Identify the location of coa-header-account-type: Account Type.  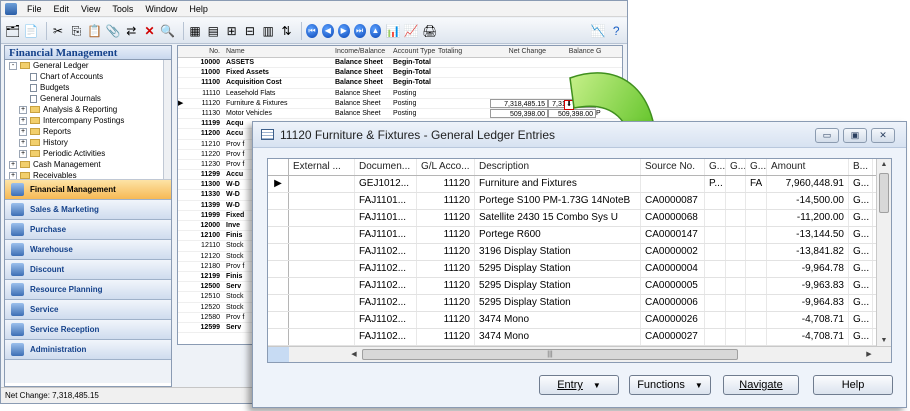
(415, 51).